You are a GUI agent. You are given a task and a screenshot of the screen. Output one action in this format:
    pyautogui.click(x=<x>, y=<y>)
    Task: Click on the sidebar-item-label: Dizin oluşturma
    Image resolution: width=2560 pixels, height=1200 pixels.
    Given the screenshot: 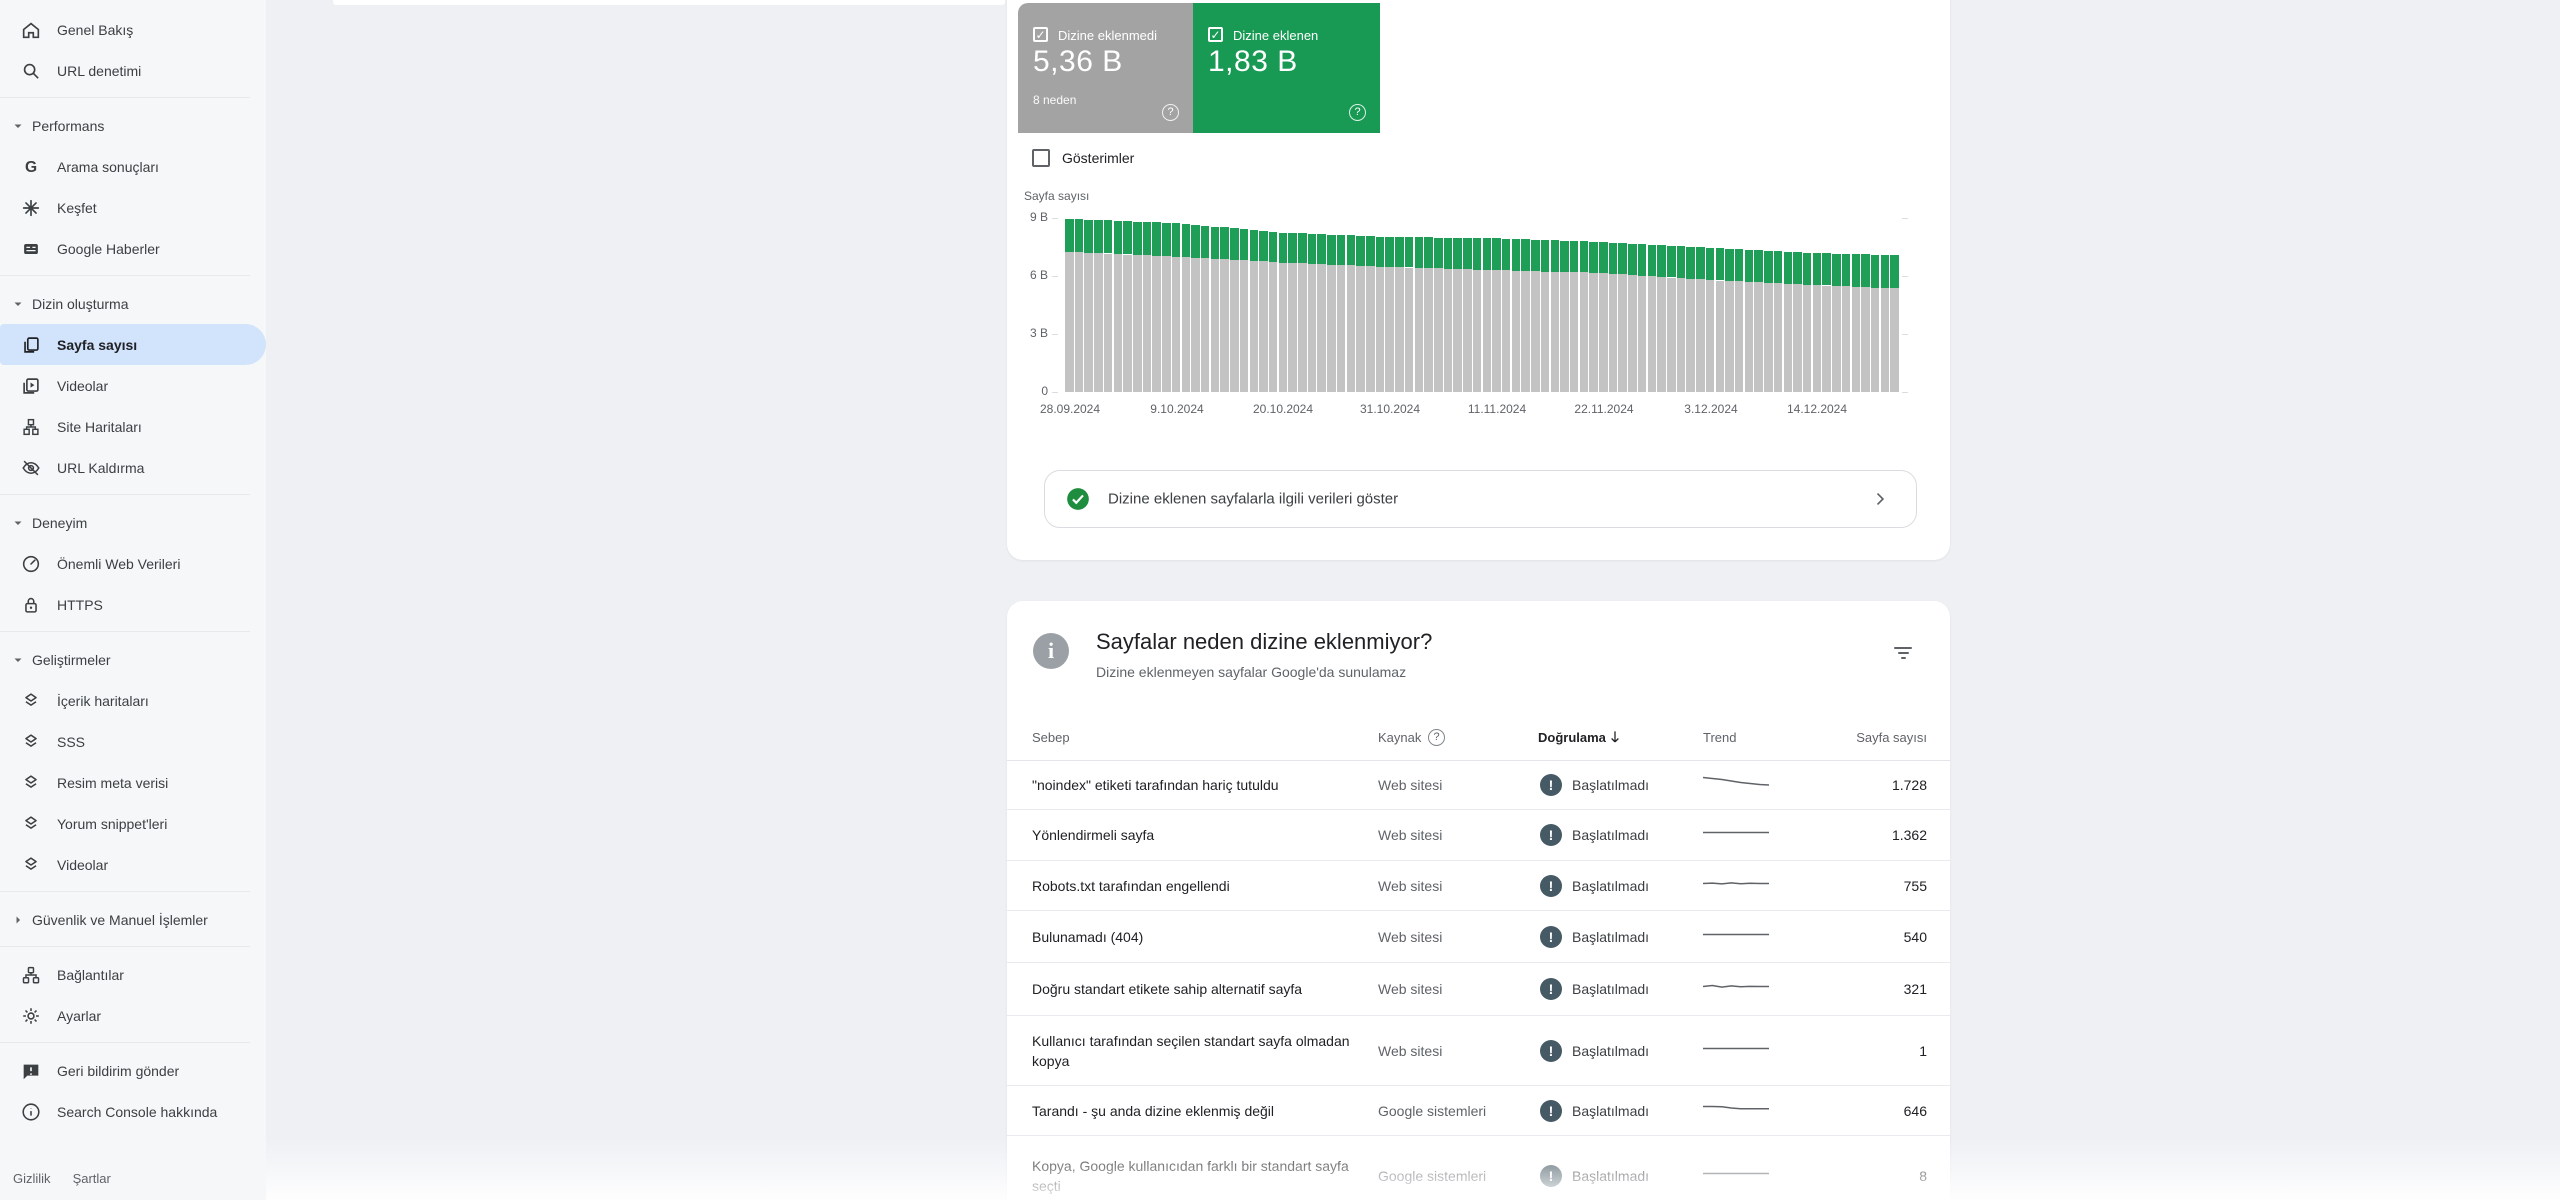 What is the action you would take?
    pyautogui.click(x=80, y=303)
    